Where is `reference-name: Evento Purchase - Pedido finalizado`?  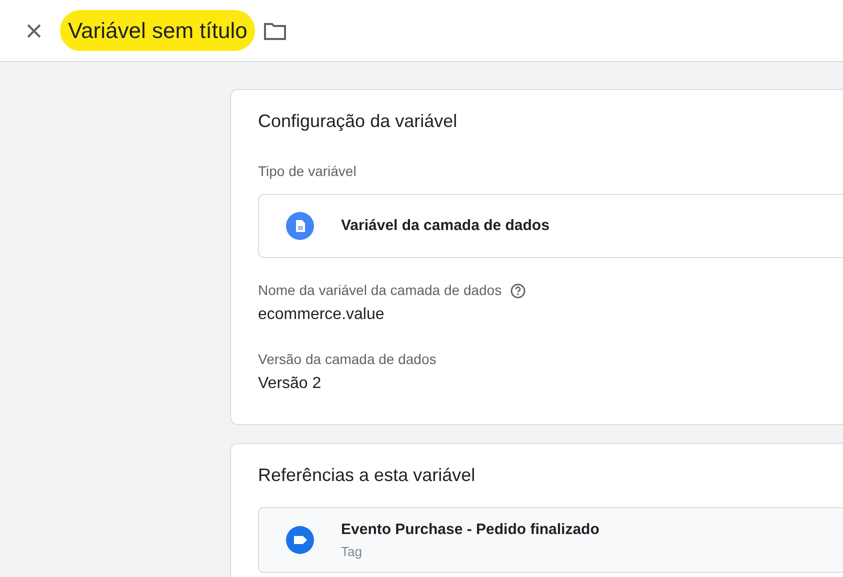
reference-name: Evento Purchase - Pedido finalizado is located at coordinates (470, 530).